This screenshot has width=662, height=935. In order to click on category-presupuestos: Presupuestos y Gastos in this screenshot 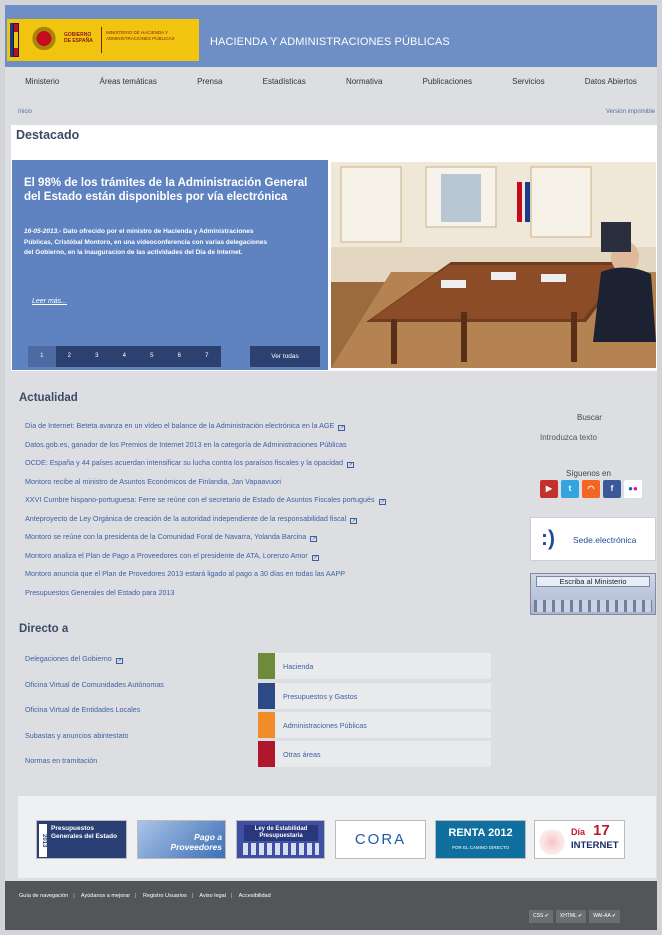, I will do `click(374, 696)`.